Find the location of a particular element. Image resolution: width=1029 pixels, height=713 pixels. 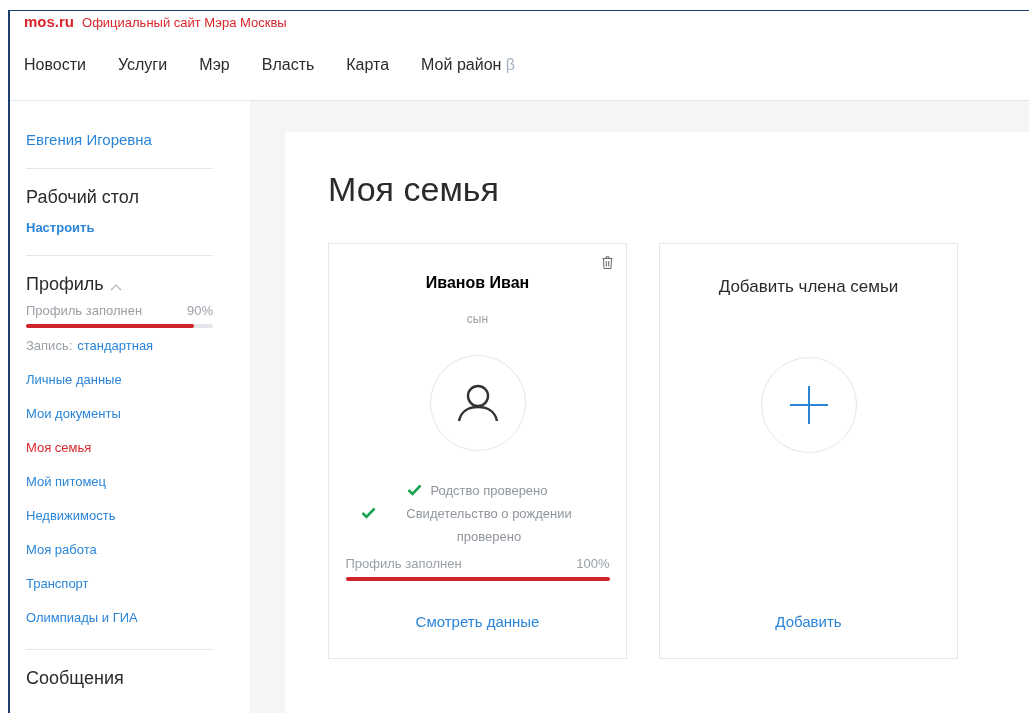

sidebar-item: Мои документы is located at coordinates (119, 413).